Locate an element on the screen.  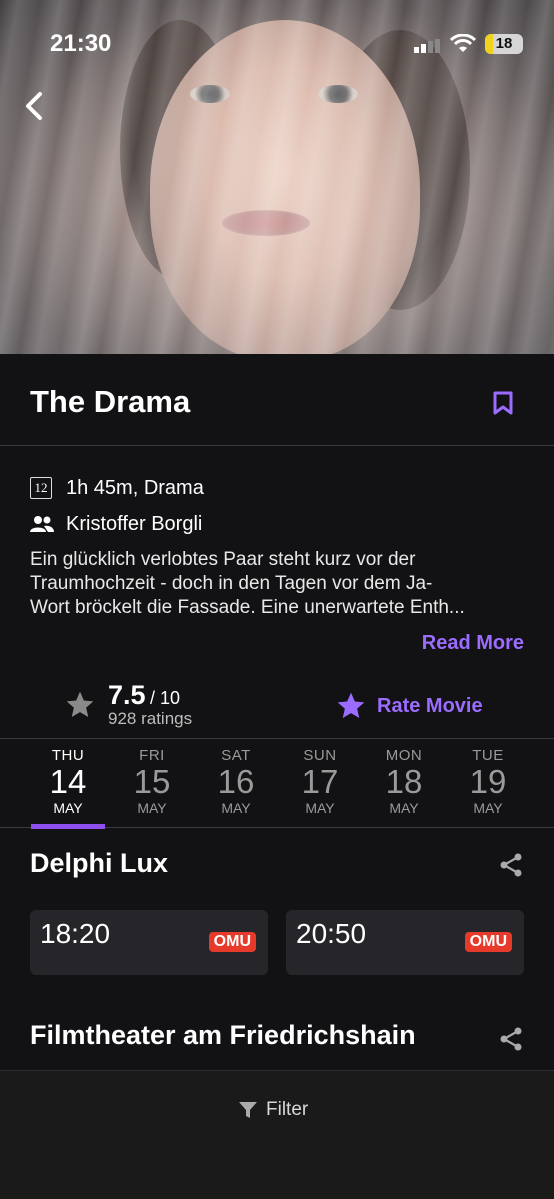
filter-button: Filter is located at coordinates (273, 1110).